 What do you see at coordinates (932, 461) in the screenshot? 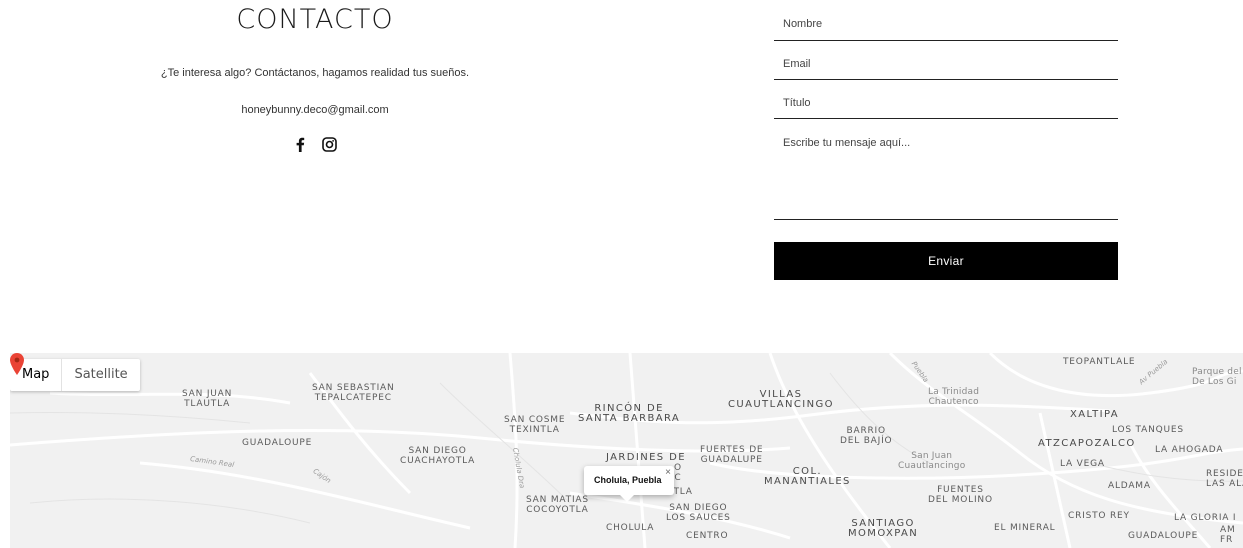
I see `map-label: San Juan Cuautlancingo` at bounding box center [932, 461].